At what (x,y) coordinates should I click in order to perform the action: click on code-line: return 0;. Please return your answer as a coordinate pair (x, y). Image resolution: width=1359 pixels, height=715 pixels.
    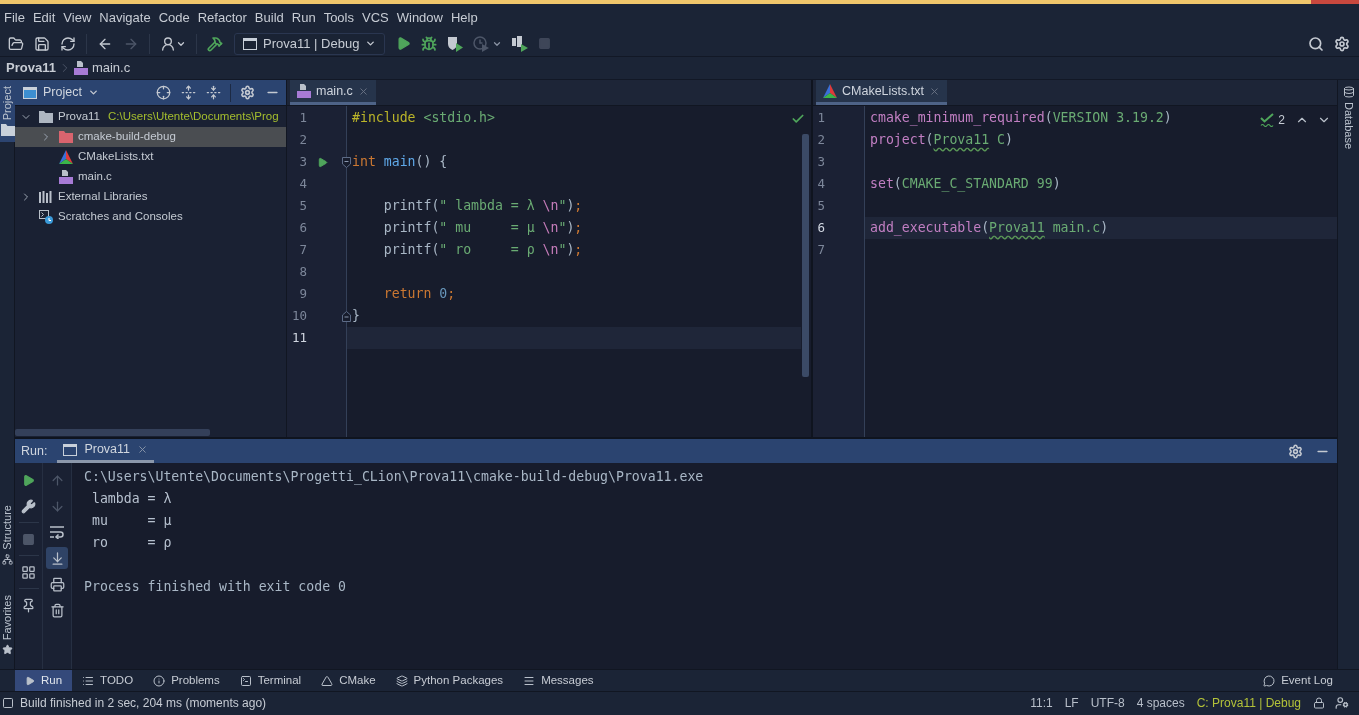
    Looking at the image, I should click on (419, 294).